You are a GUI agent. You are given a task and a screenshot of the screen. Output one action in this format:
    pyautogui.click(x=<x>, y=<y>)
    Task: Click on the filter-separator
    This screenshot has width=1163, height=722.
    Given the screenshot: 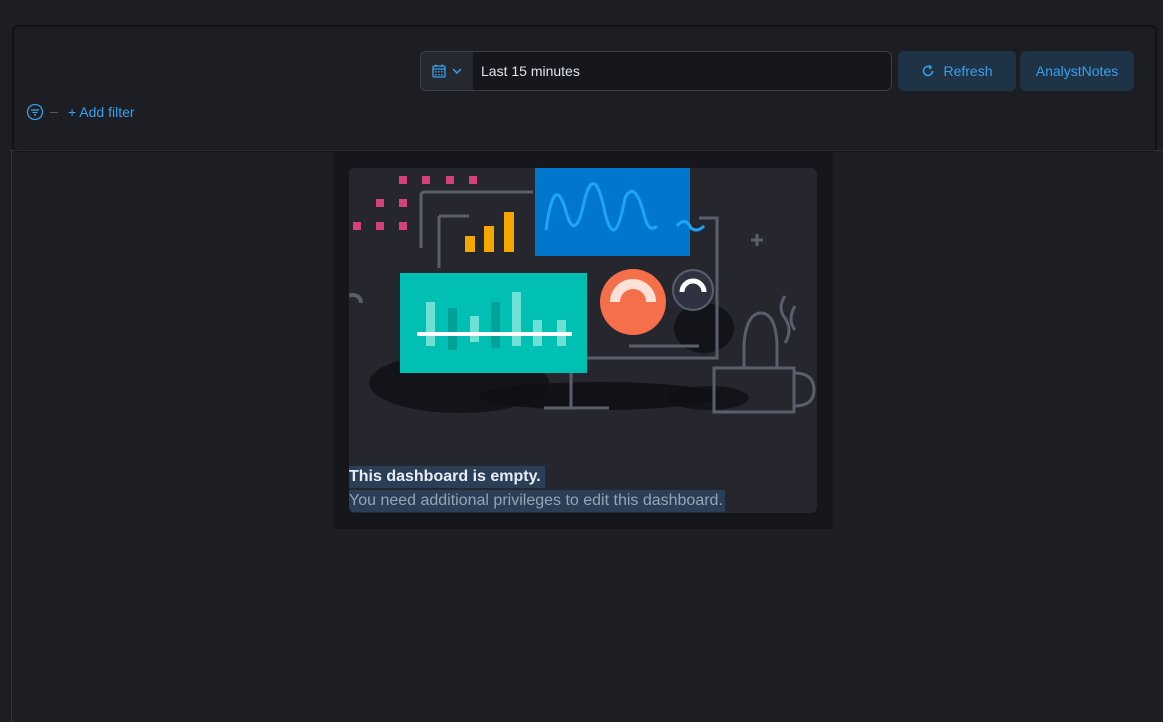 What is the action you would take?
    pyautogui.click(x=54, y=112)
    